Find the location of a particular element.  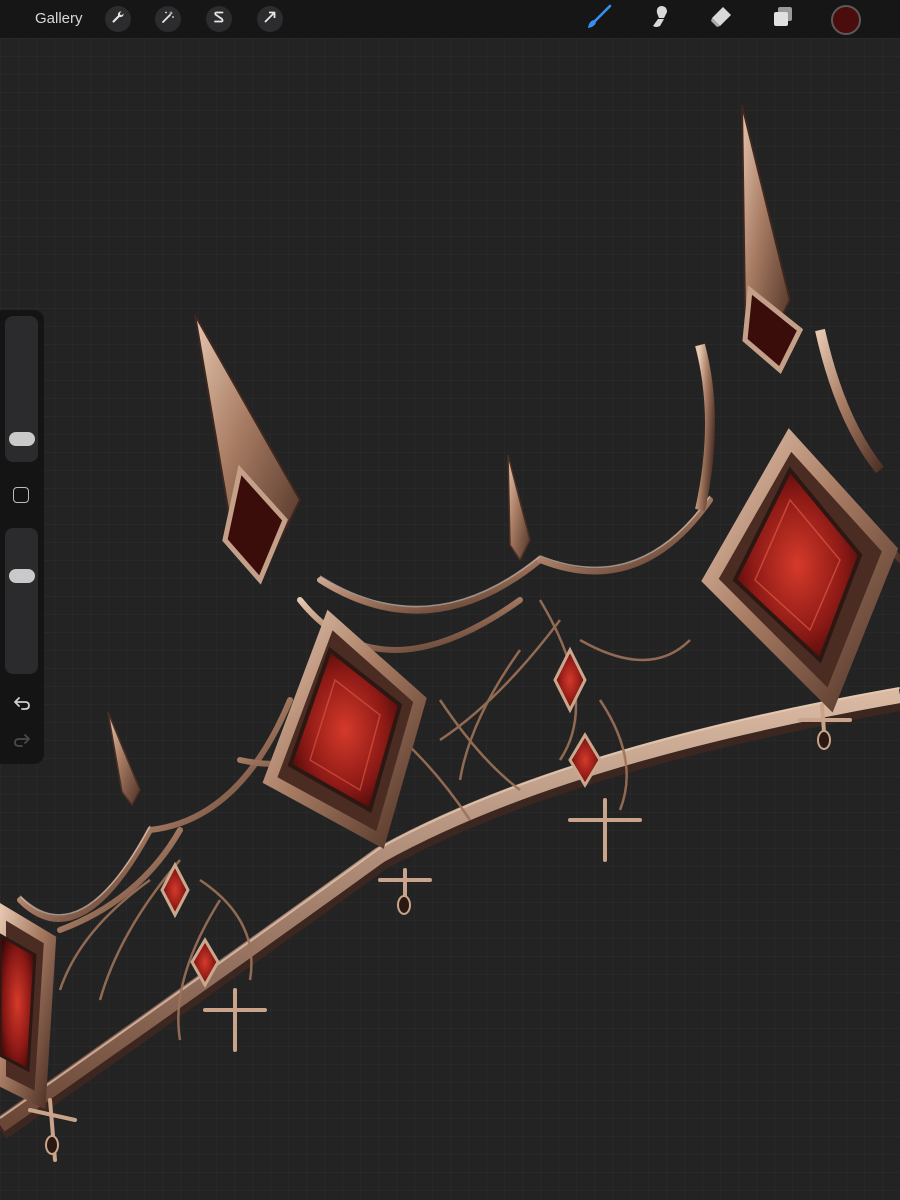

modify-button is located at coordinates (21, 495).